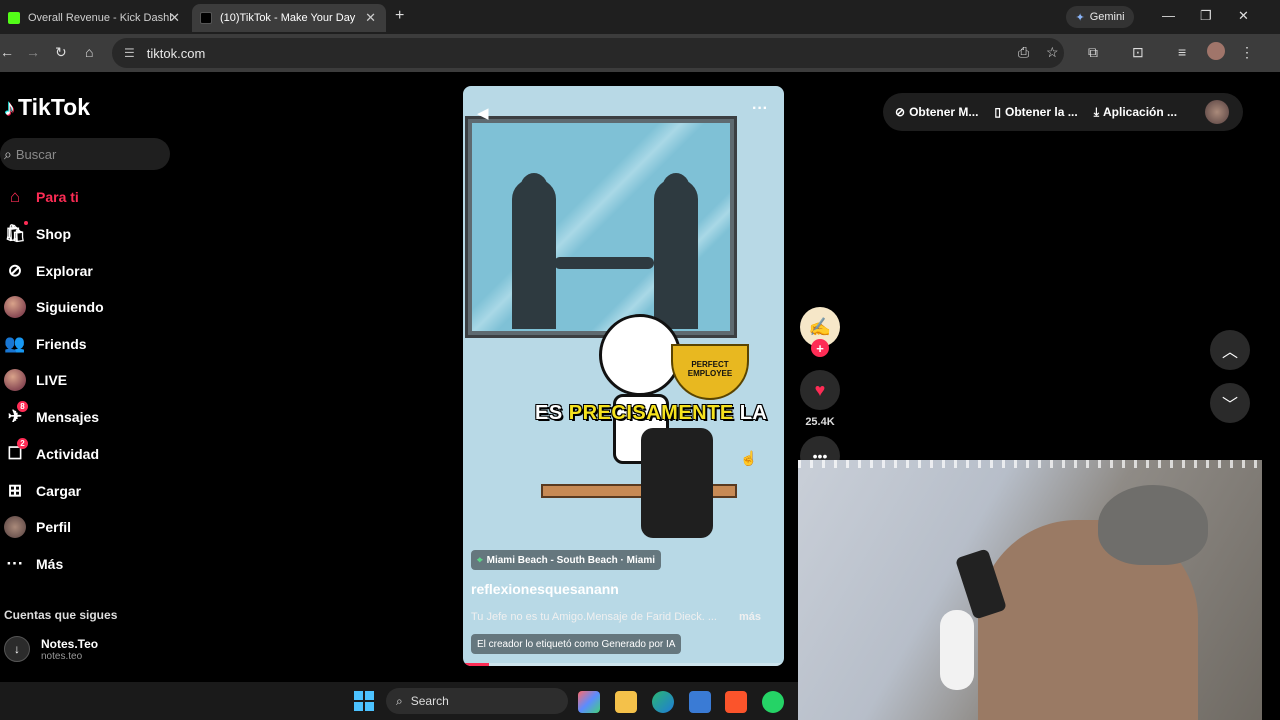  Describe the element at coordinates (62, 656) in the screenshot. I see `account-handle: notes.teo` at that location.